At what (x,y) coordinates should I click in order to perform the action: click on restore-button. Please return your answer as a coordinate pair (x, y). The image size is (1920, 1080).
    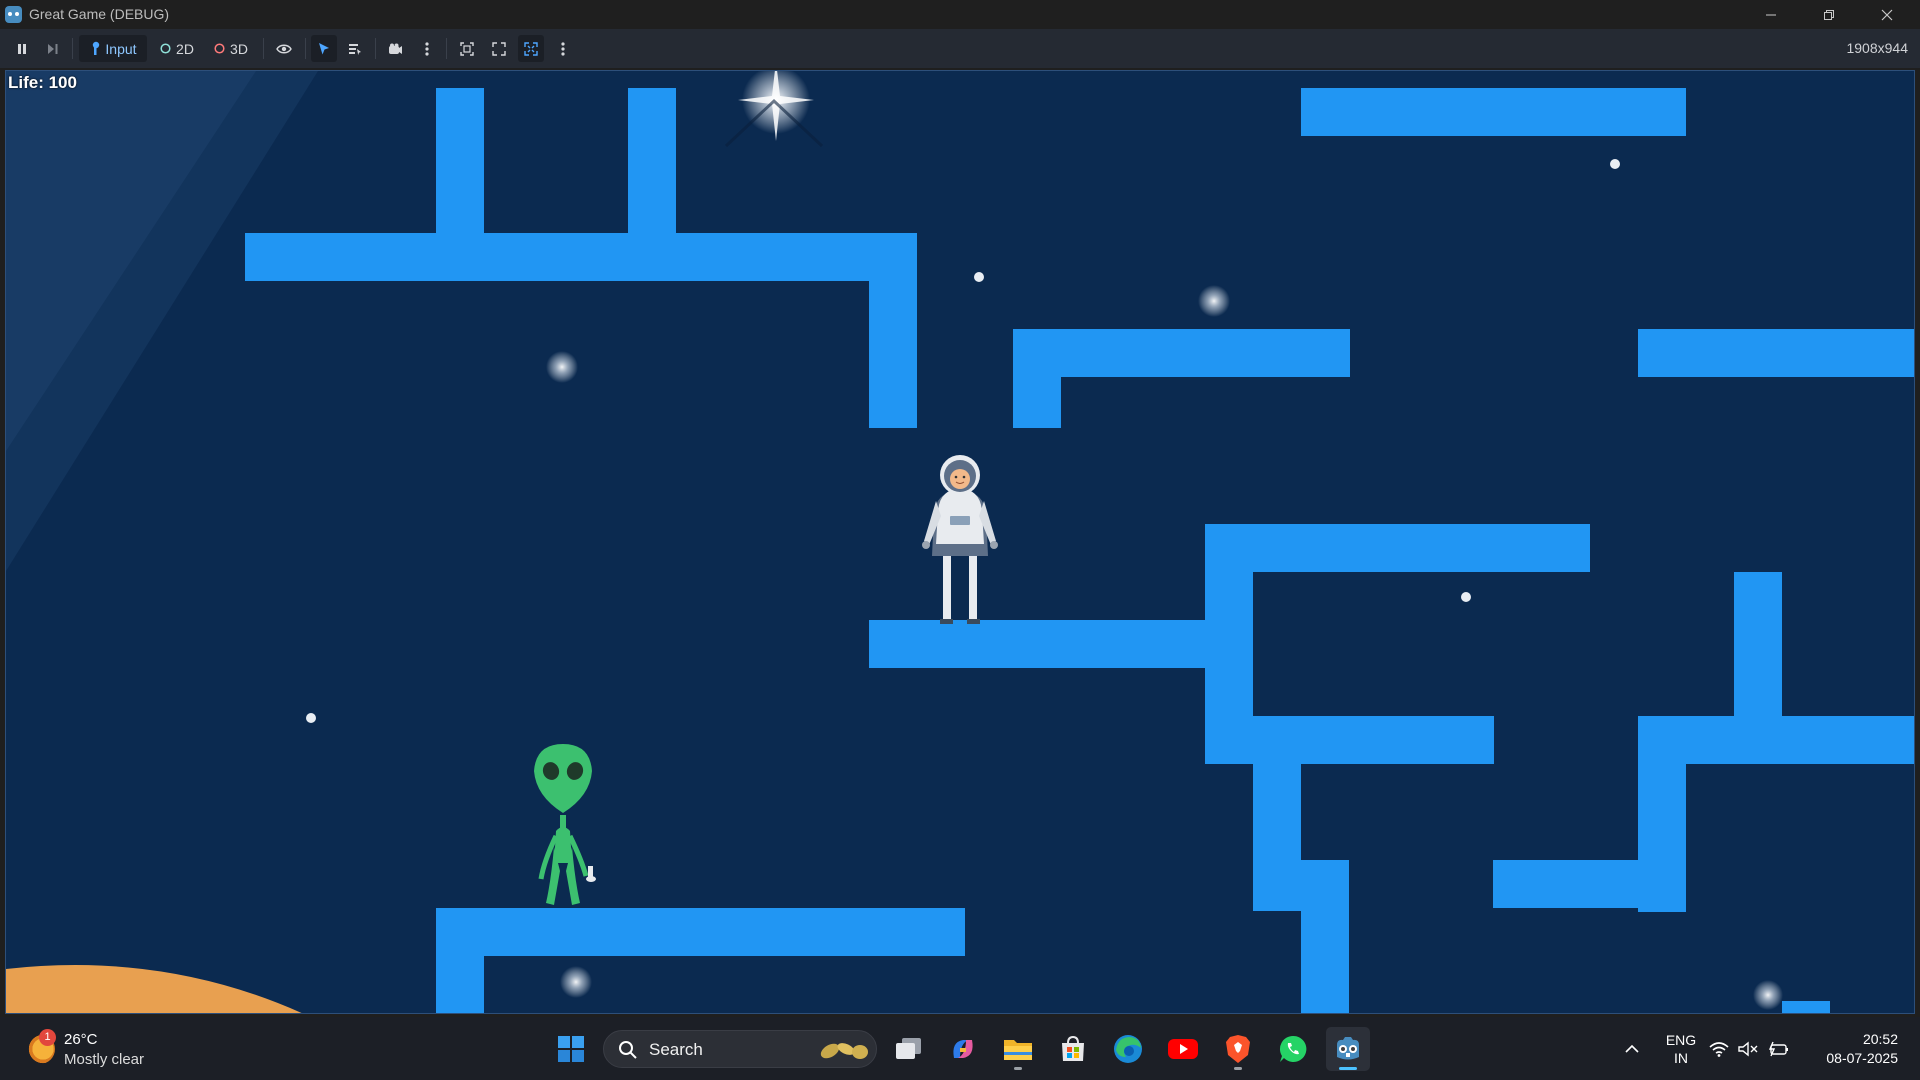
    Looking at the image, I should click on (1829, 14).